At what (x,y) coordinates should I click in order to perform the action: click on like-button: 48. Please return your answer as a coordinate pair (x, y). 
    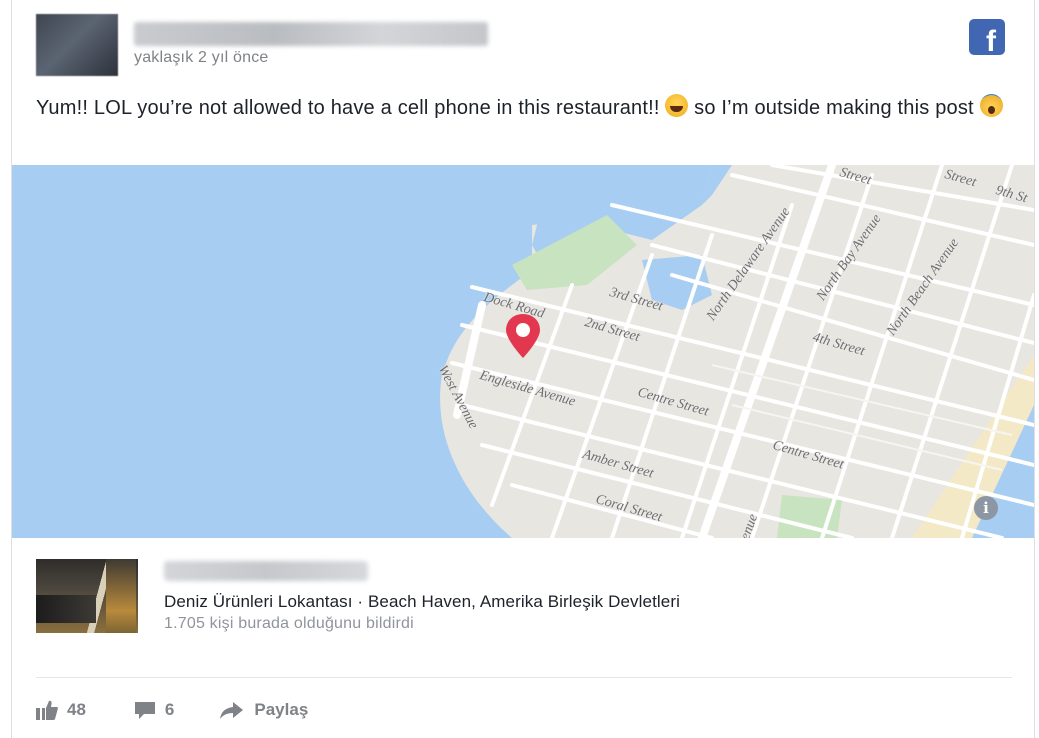
    Looking at the image, I should click on (61, 710).